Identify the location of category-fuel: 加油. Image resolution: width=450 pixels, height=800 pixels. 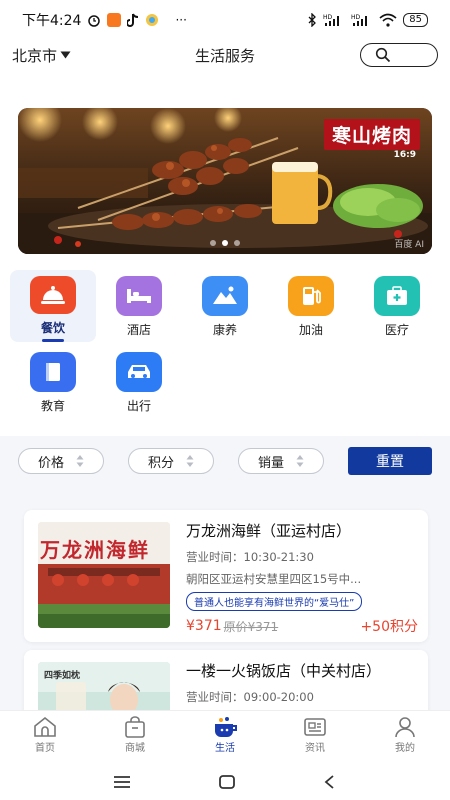
(311, 305).